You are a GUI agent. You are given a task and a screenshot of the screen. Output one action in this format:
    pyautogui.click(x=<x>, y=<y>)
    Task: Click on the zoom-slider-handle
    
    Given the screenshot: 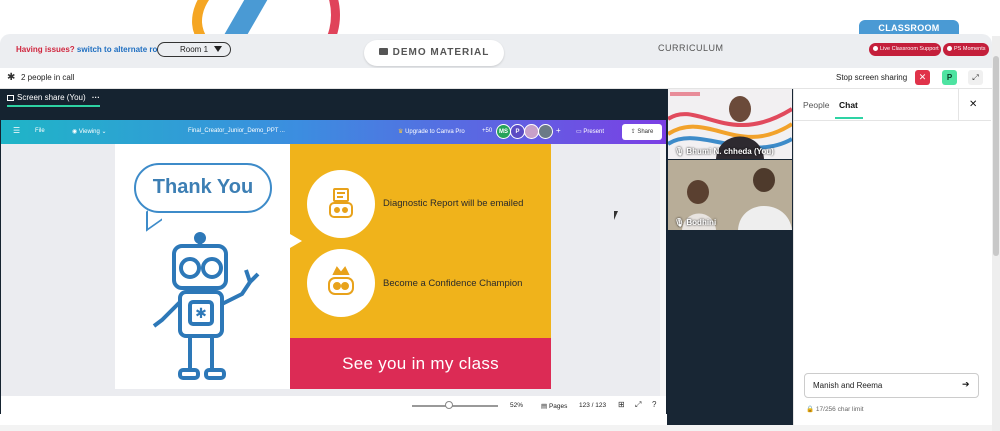 What is the action you would take?
    pyautogui.click(x=449, y=405)
    